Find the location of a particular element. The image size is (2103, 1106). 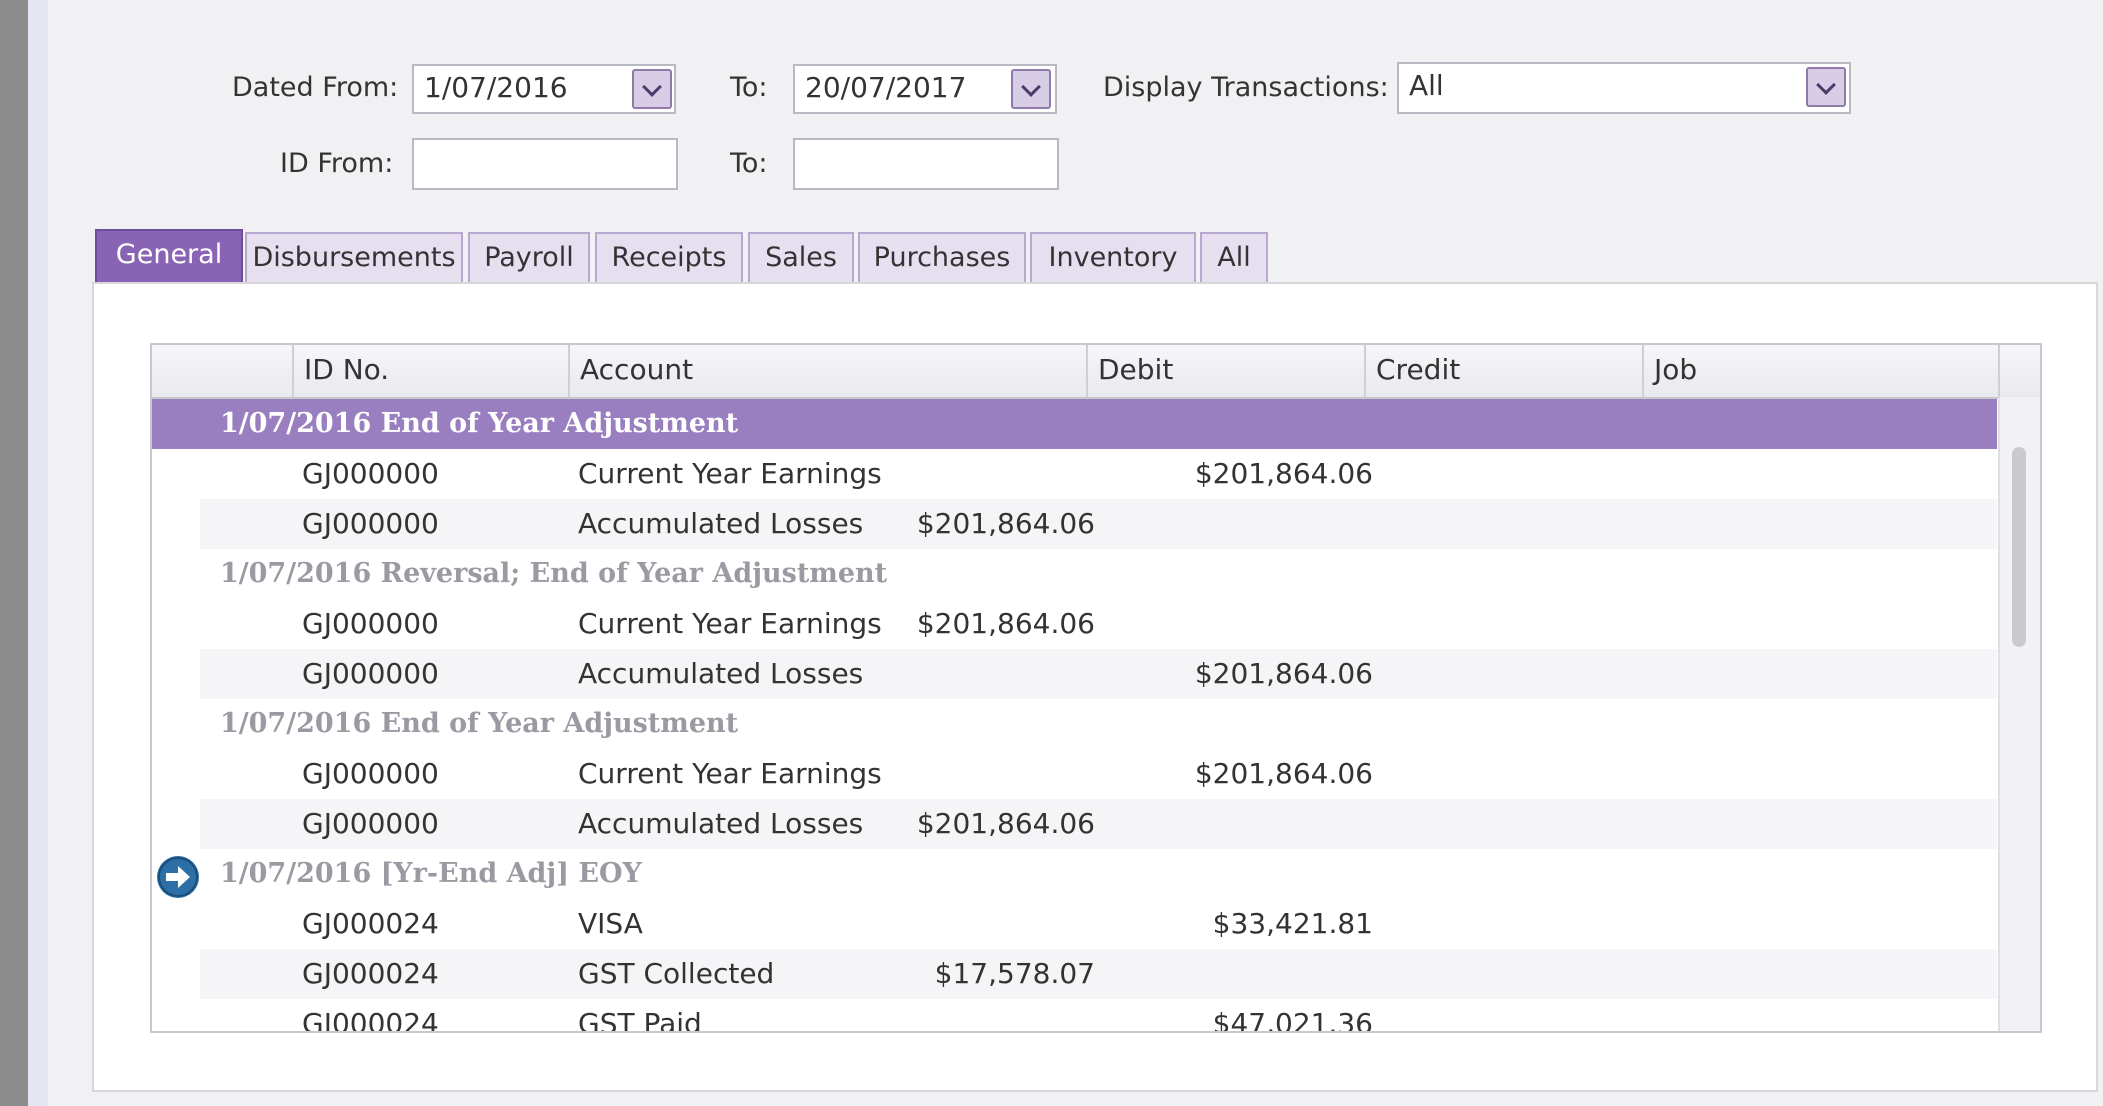

id-from-field is located at coordinates (545, 164).